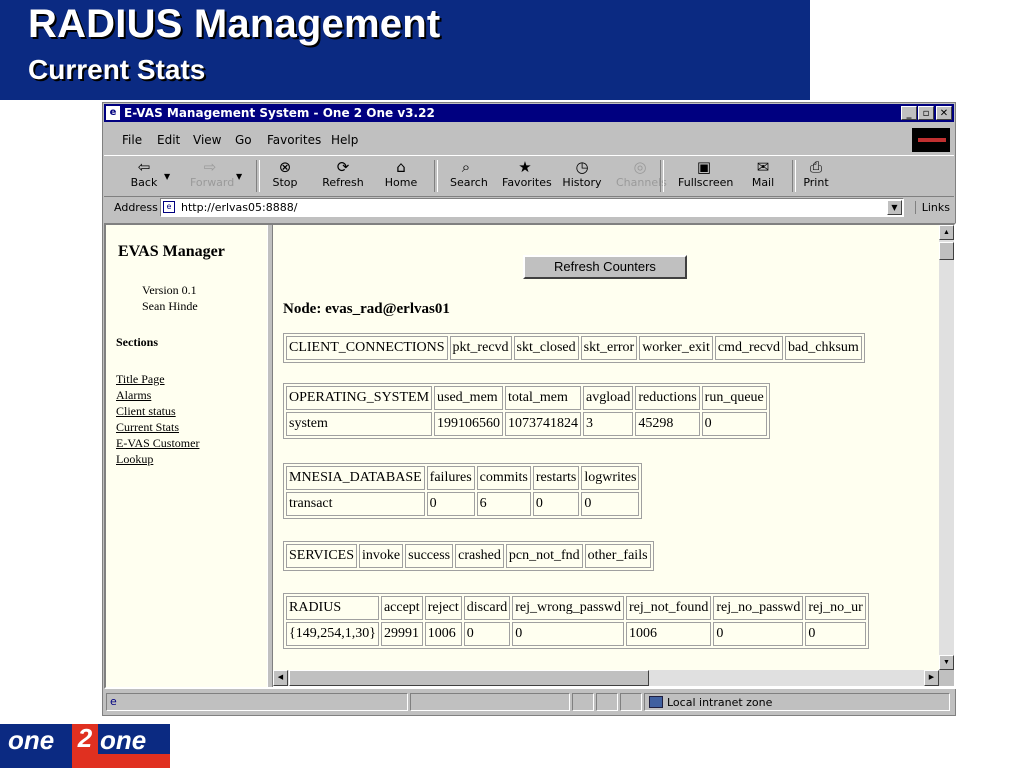 The height and width of the screenshot is (768, 1024). Describe the element at coordinates (706, 182) in the screenshot. I see `toolbar-label: Fullscreen` at that location.